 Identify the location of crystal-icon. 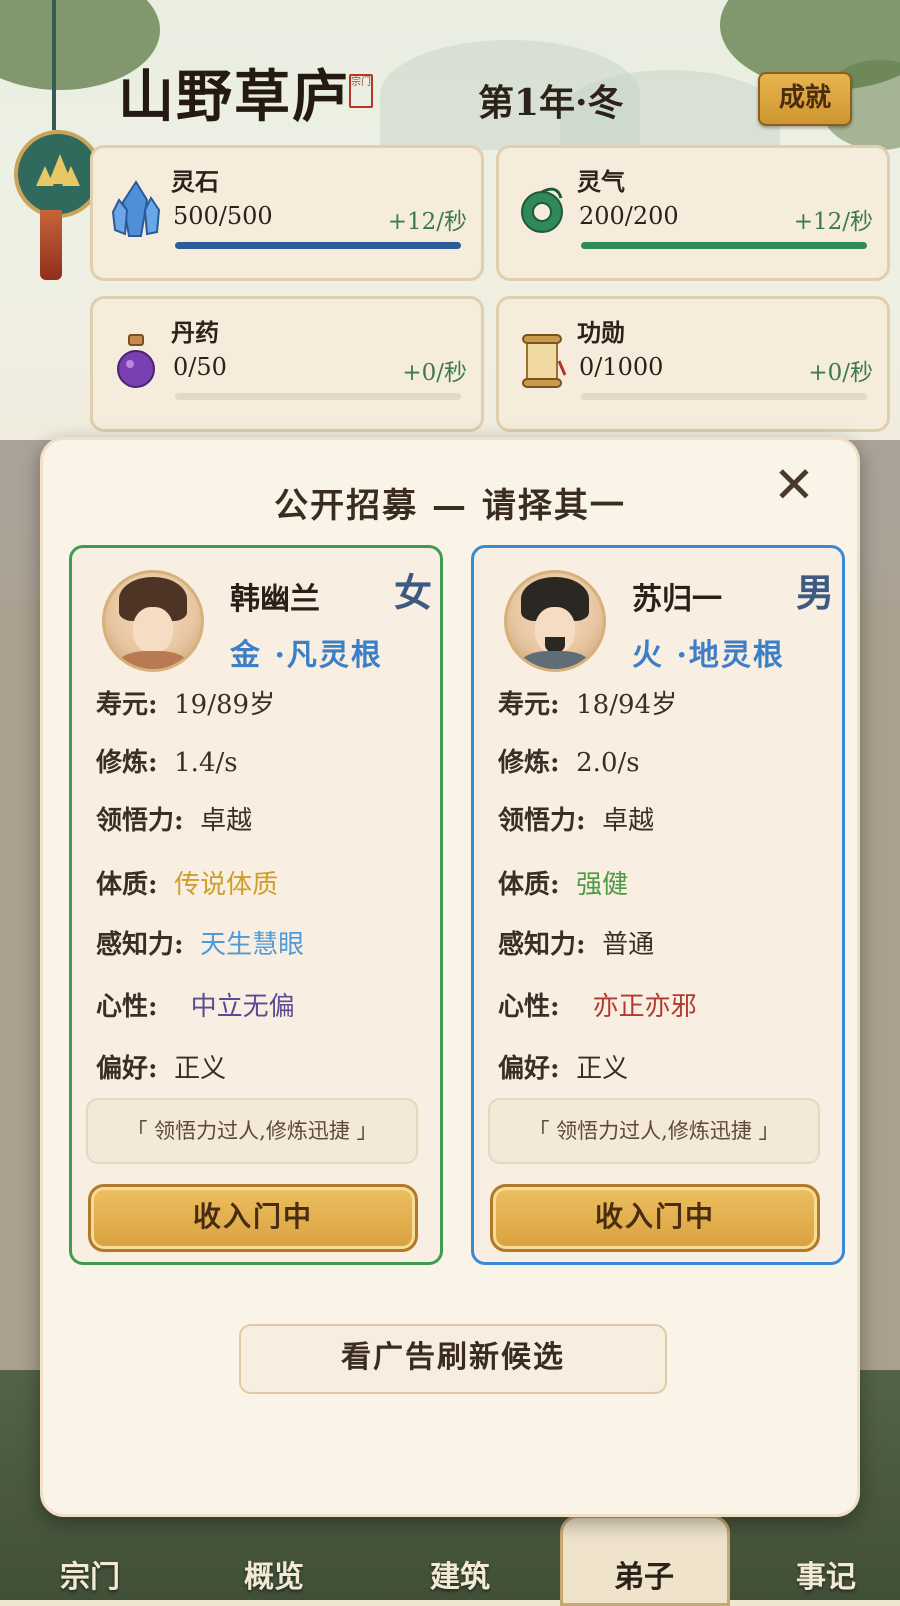
(136, 208).